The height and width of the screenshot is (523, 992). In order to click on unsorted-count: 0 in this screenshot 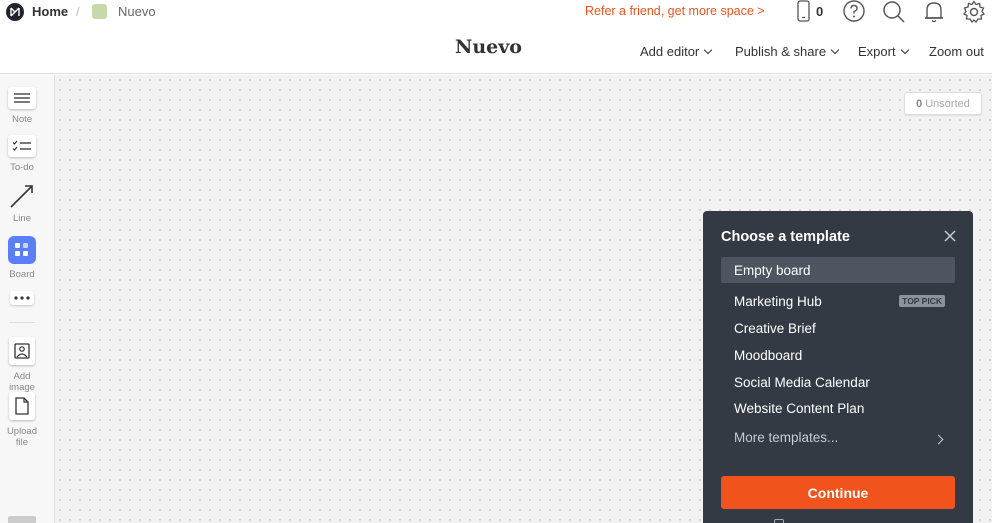, I will do `click(919, 103)`.